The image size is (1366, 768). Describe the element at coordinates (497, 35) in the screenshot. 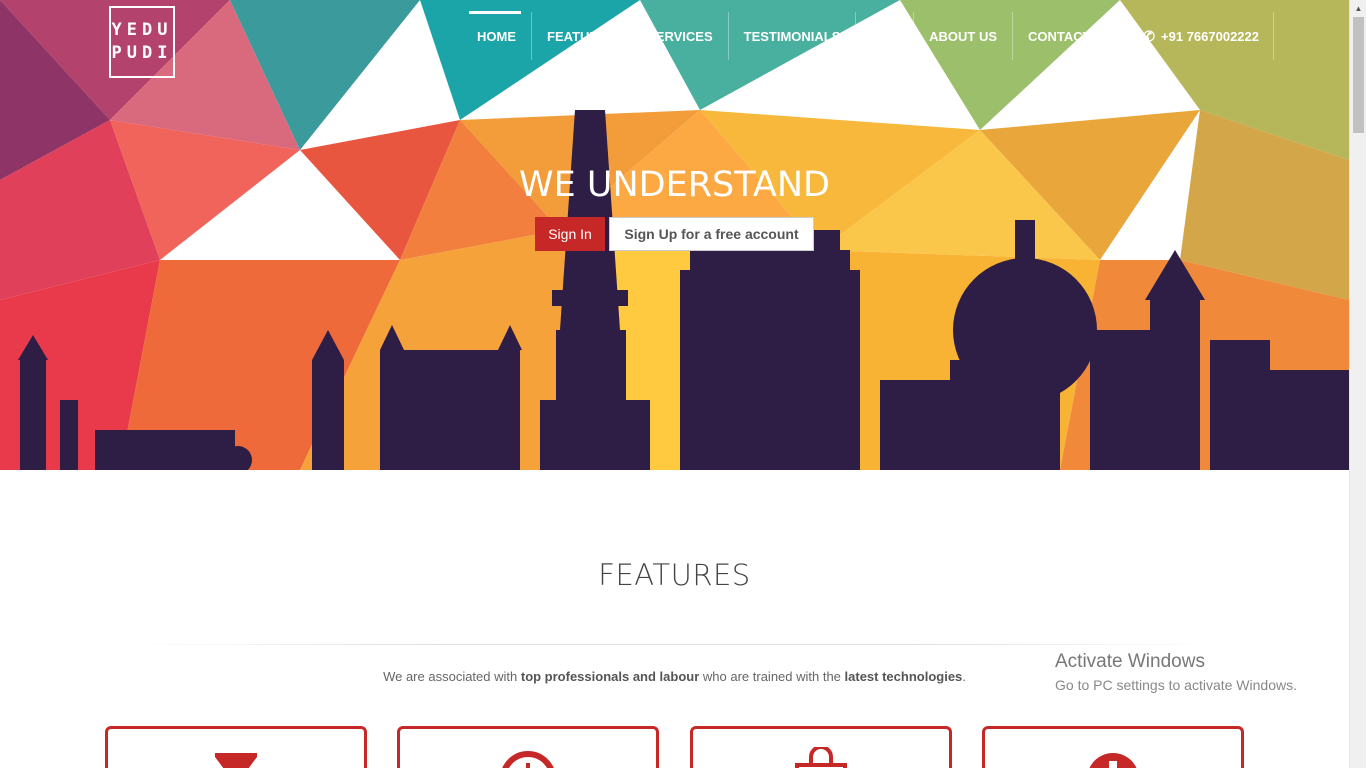

I see `nav-item-home: HOME` at that location.